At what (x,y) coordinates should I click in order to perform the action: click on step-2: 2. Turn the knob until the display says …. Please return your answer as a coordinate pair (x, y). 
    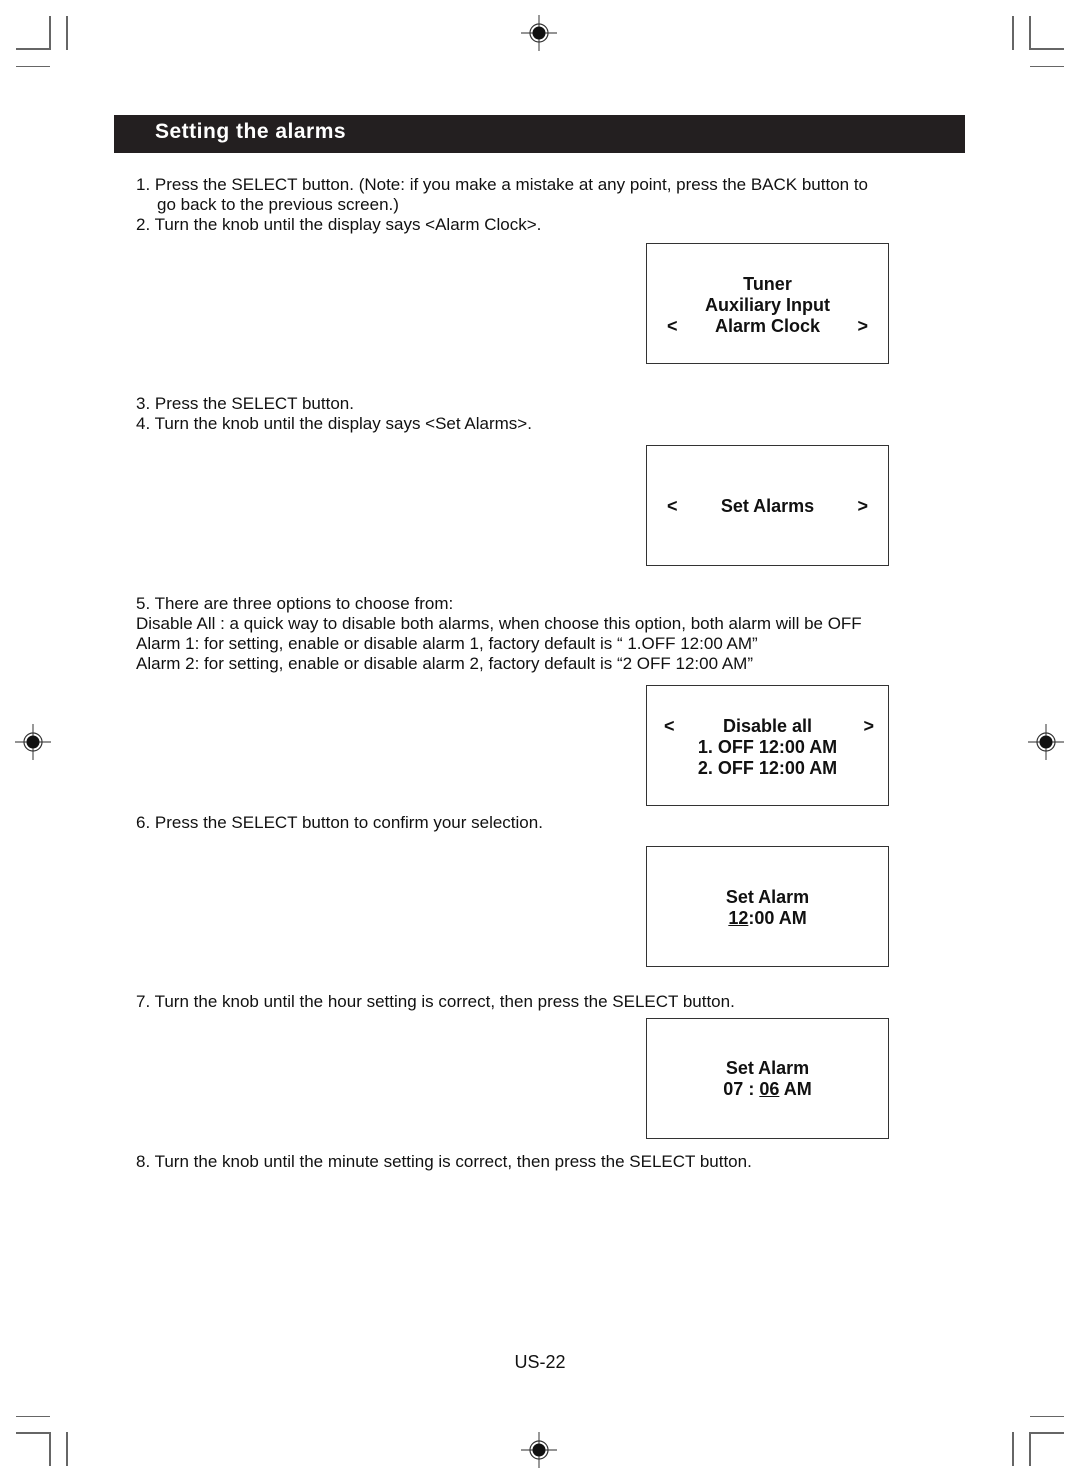
    Looking at the image, I should click on (339, 224).